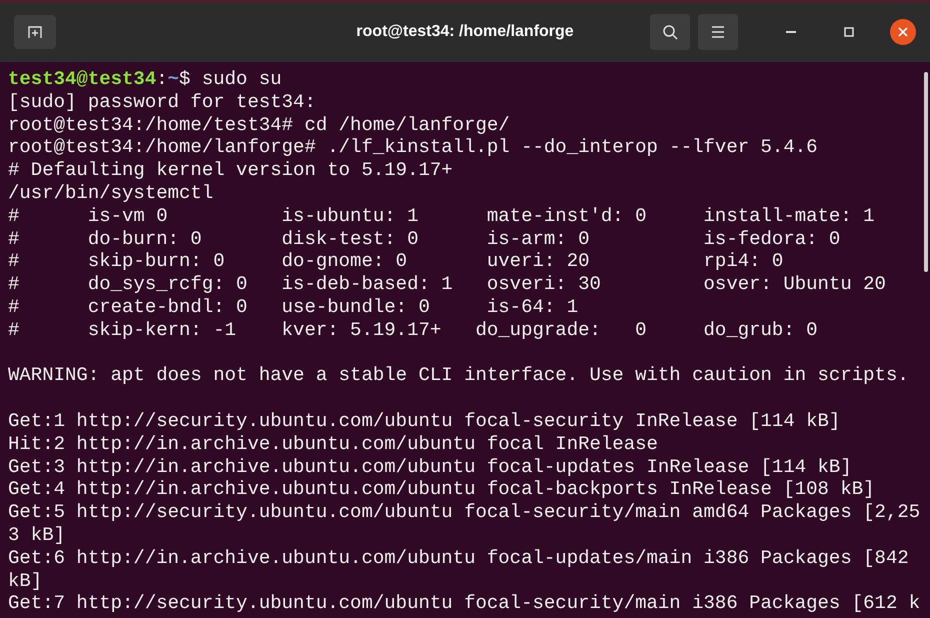 The height and width of the screenshot is (618, 930). I want to click on close-icon, so click(903, 32).